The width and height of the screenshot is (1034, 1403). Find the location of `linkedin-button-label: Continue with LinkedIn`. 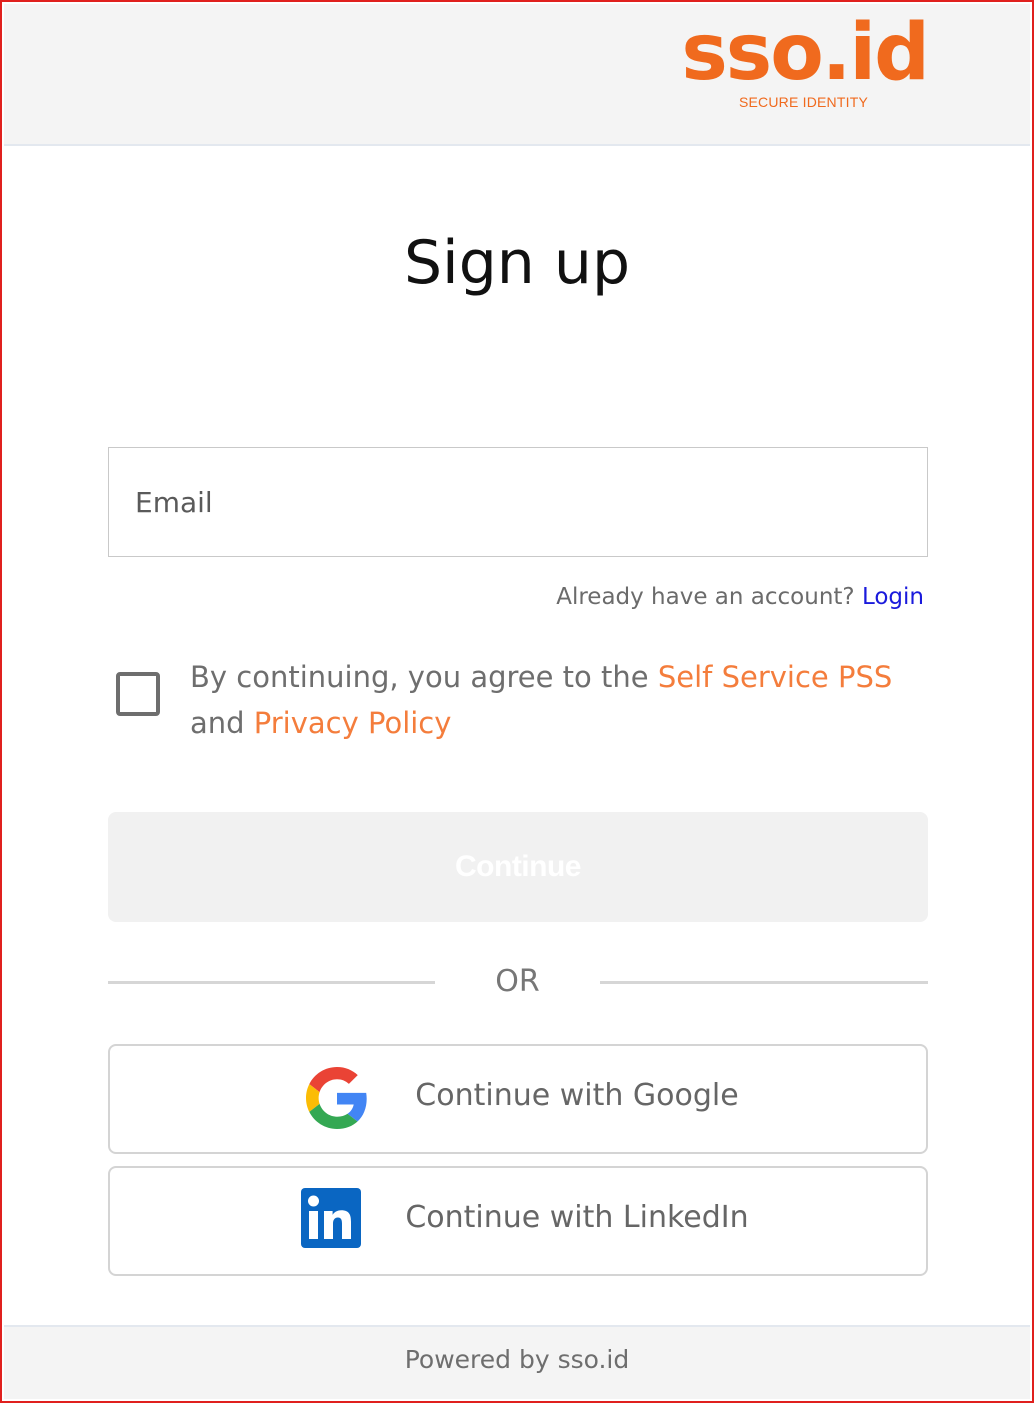

linkedin-button-label: Continue with LinkedIn is located at coordinates (577, 1217).